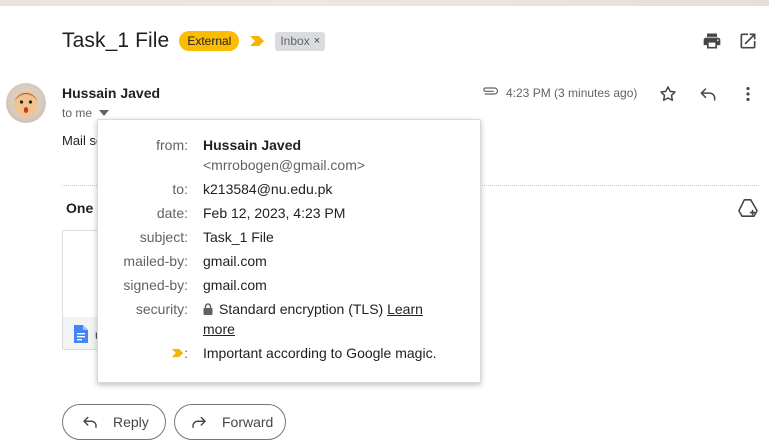  I want to click on external-label: External, so click(209, 41).